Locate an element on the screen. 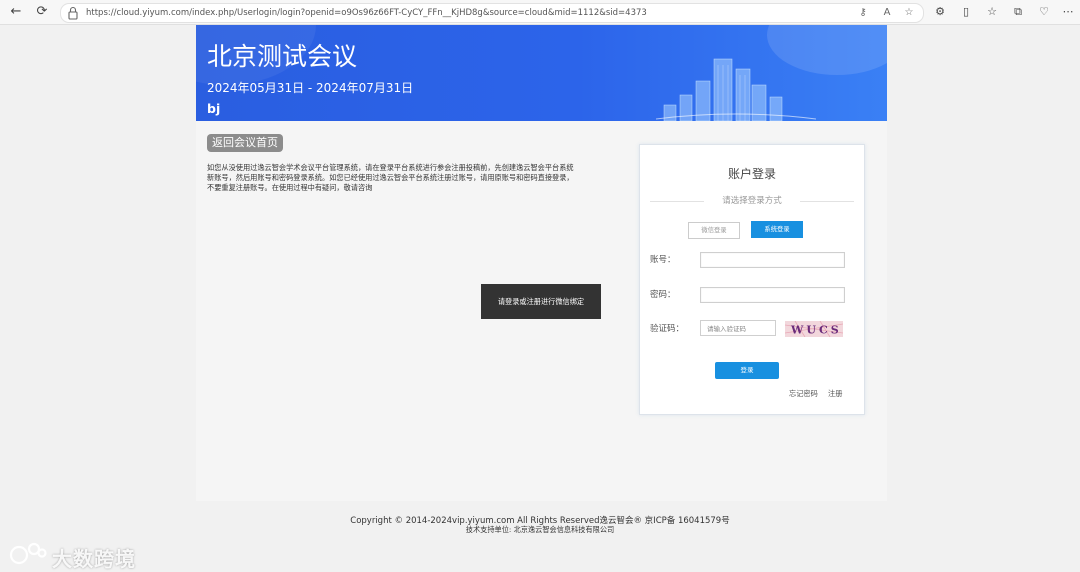  tab-wechat-login: 微信登录 is located at coordinates (714, 230).